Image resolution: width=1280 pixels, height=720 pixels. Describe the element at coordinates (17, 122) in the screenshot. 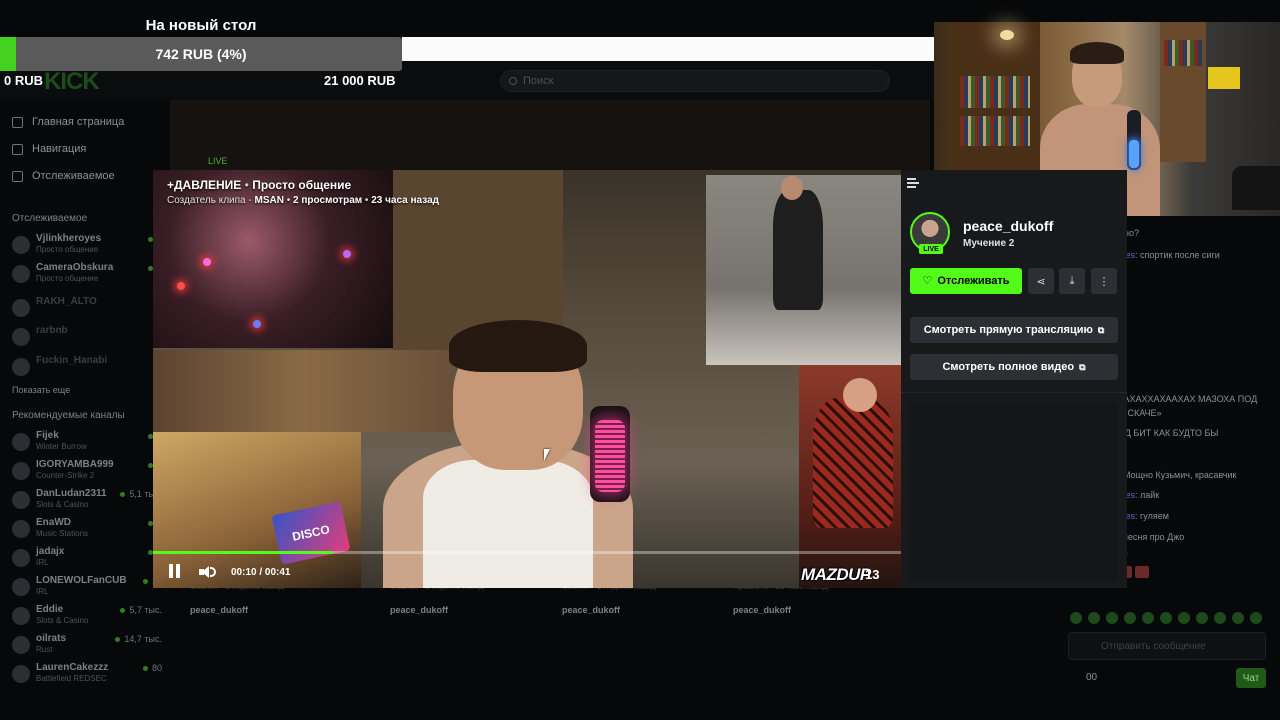

I see `home-icon` at that location.